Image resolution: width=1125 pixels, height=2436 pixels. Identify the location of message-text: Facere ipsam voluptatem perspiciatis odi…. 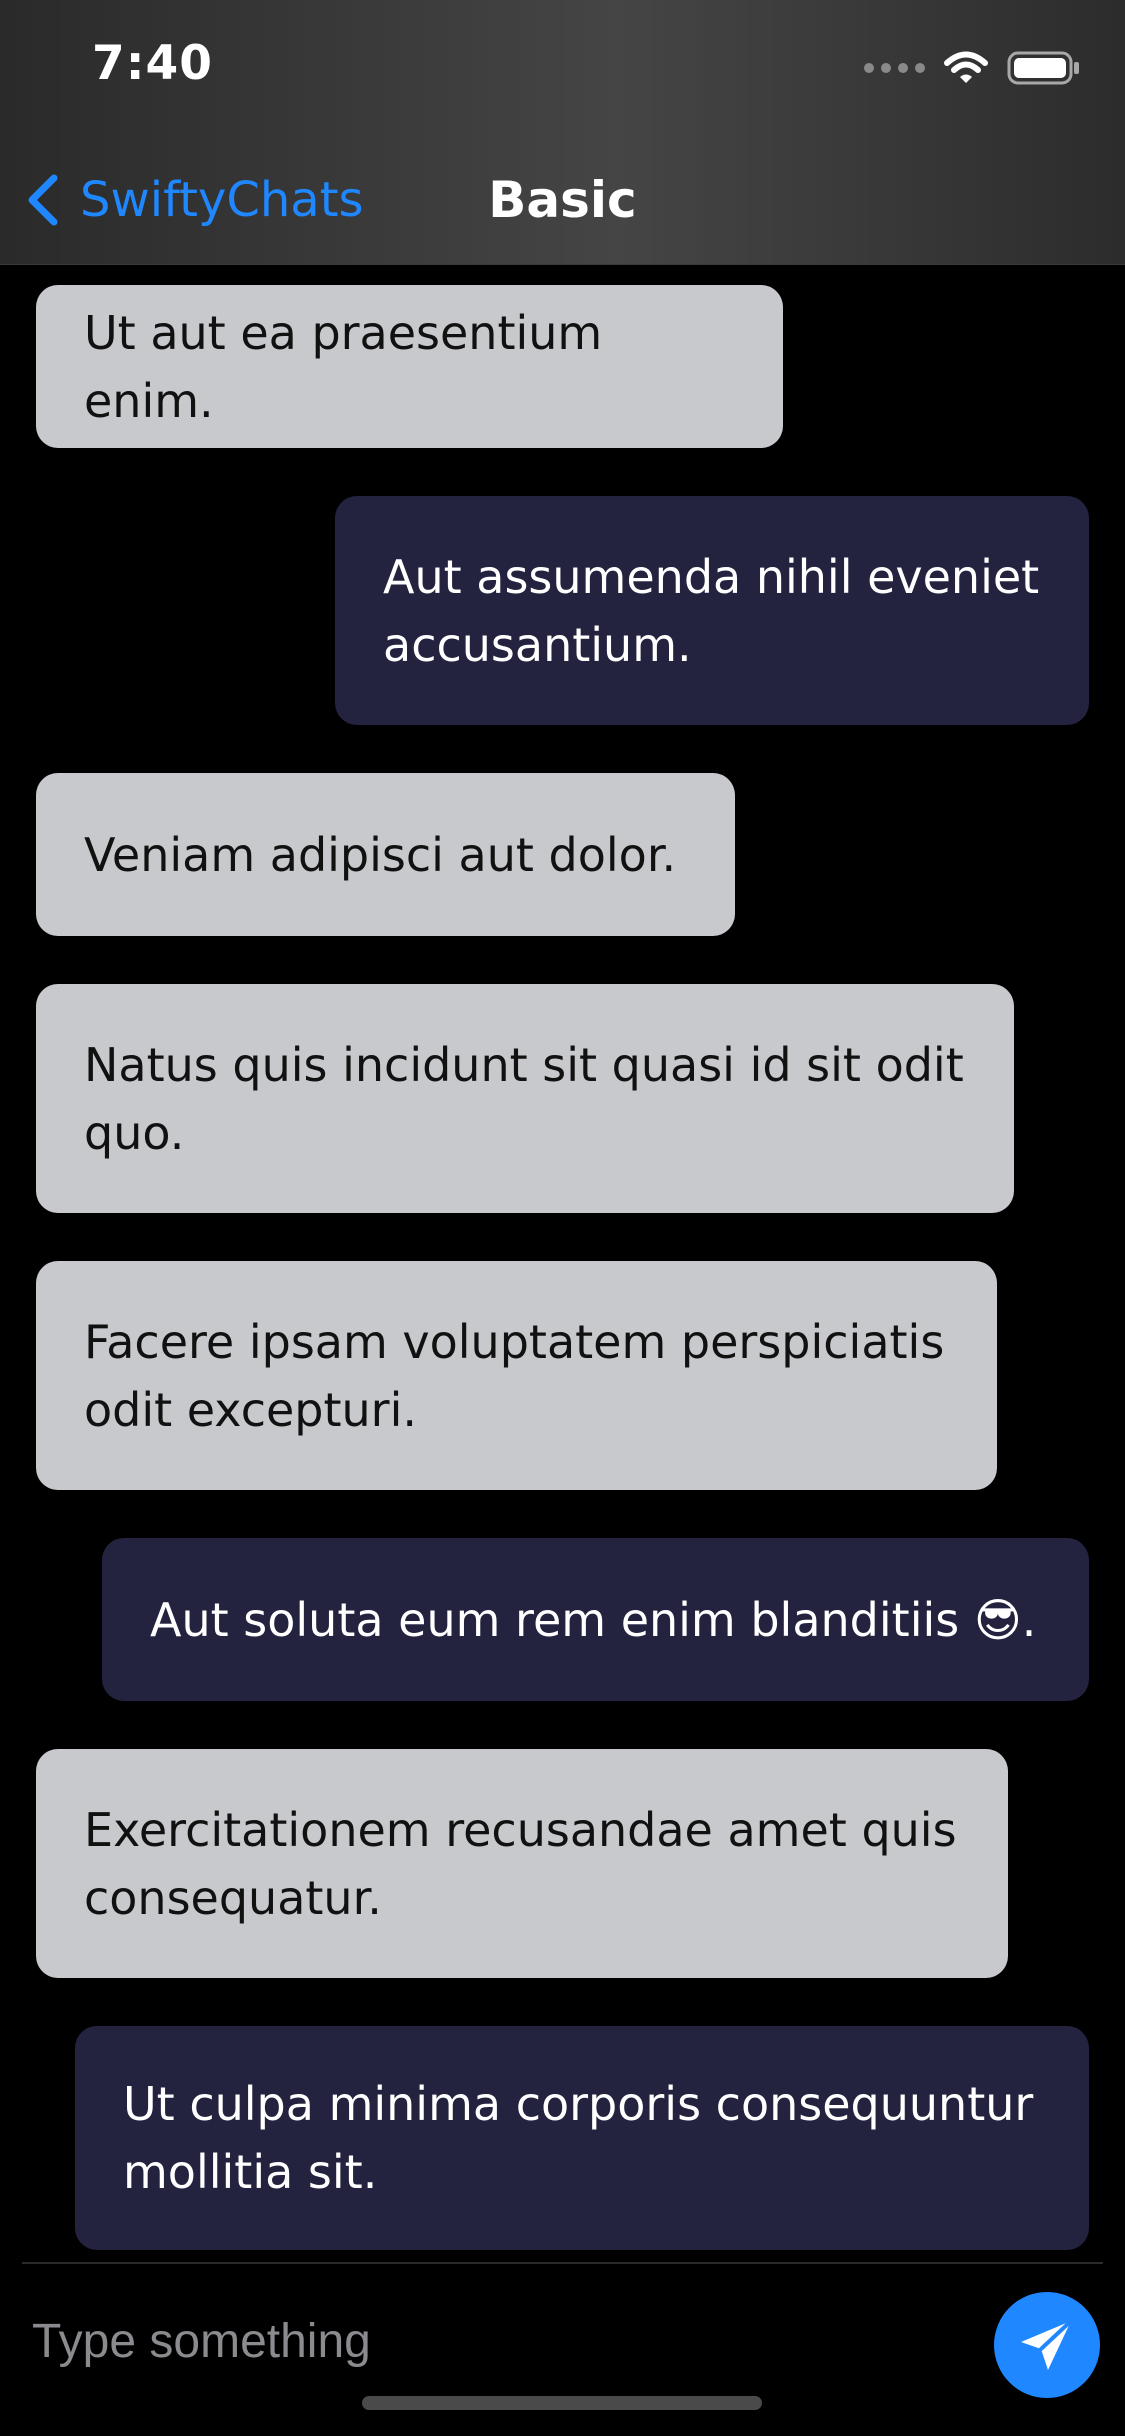
(514, 1375).